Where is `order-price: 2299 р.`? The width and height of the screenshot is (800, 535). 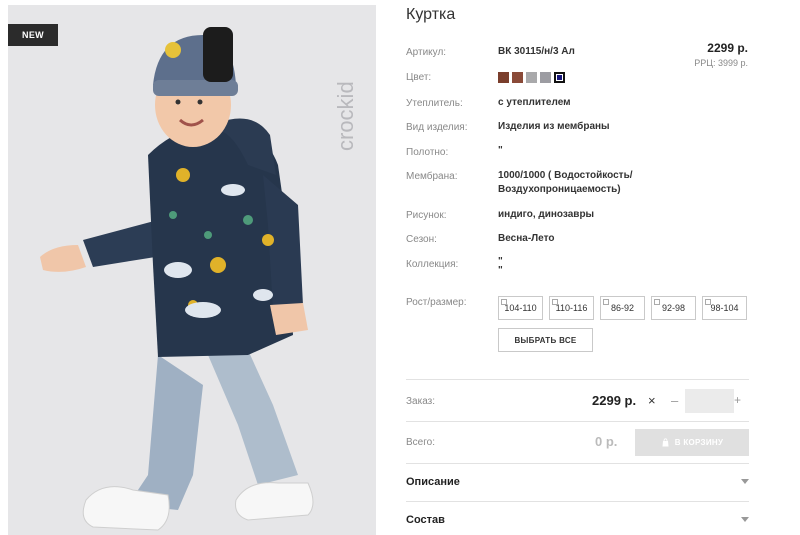 order-price: 2299 р. is located at coordinates (614, 400).